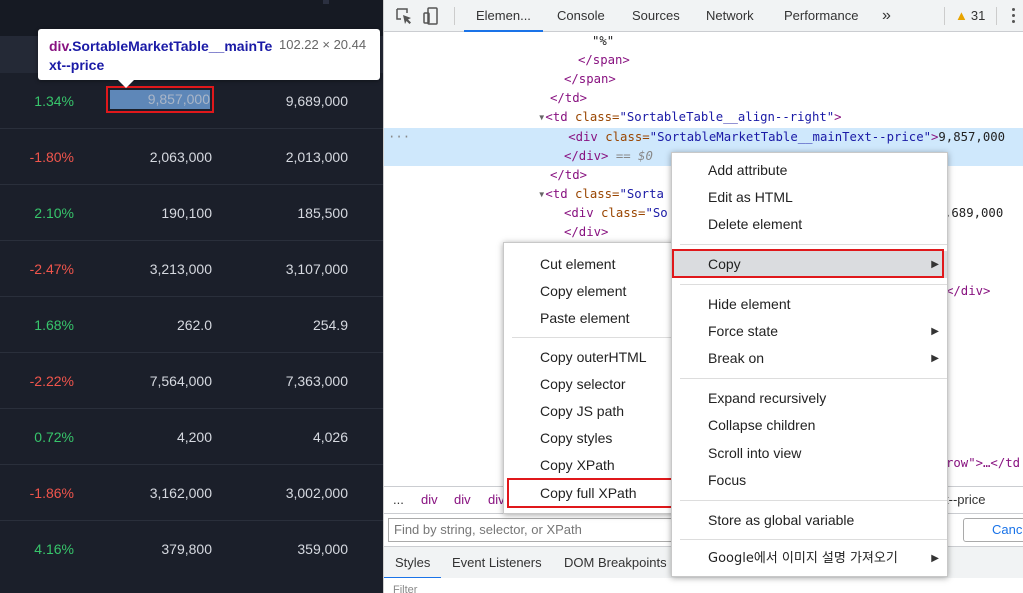 This screenshot has width=1023, height=593. I want to click on change-cell: -1.86%, so click(51, 493).